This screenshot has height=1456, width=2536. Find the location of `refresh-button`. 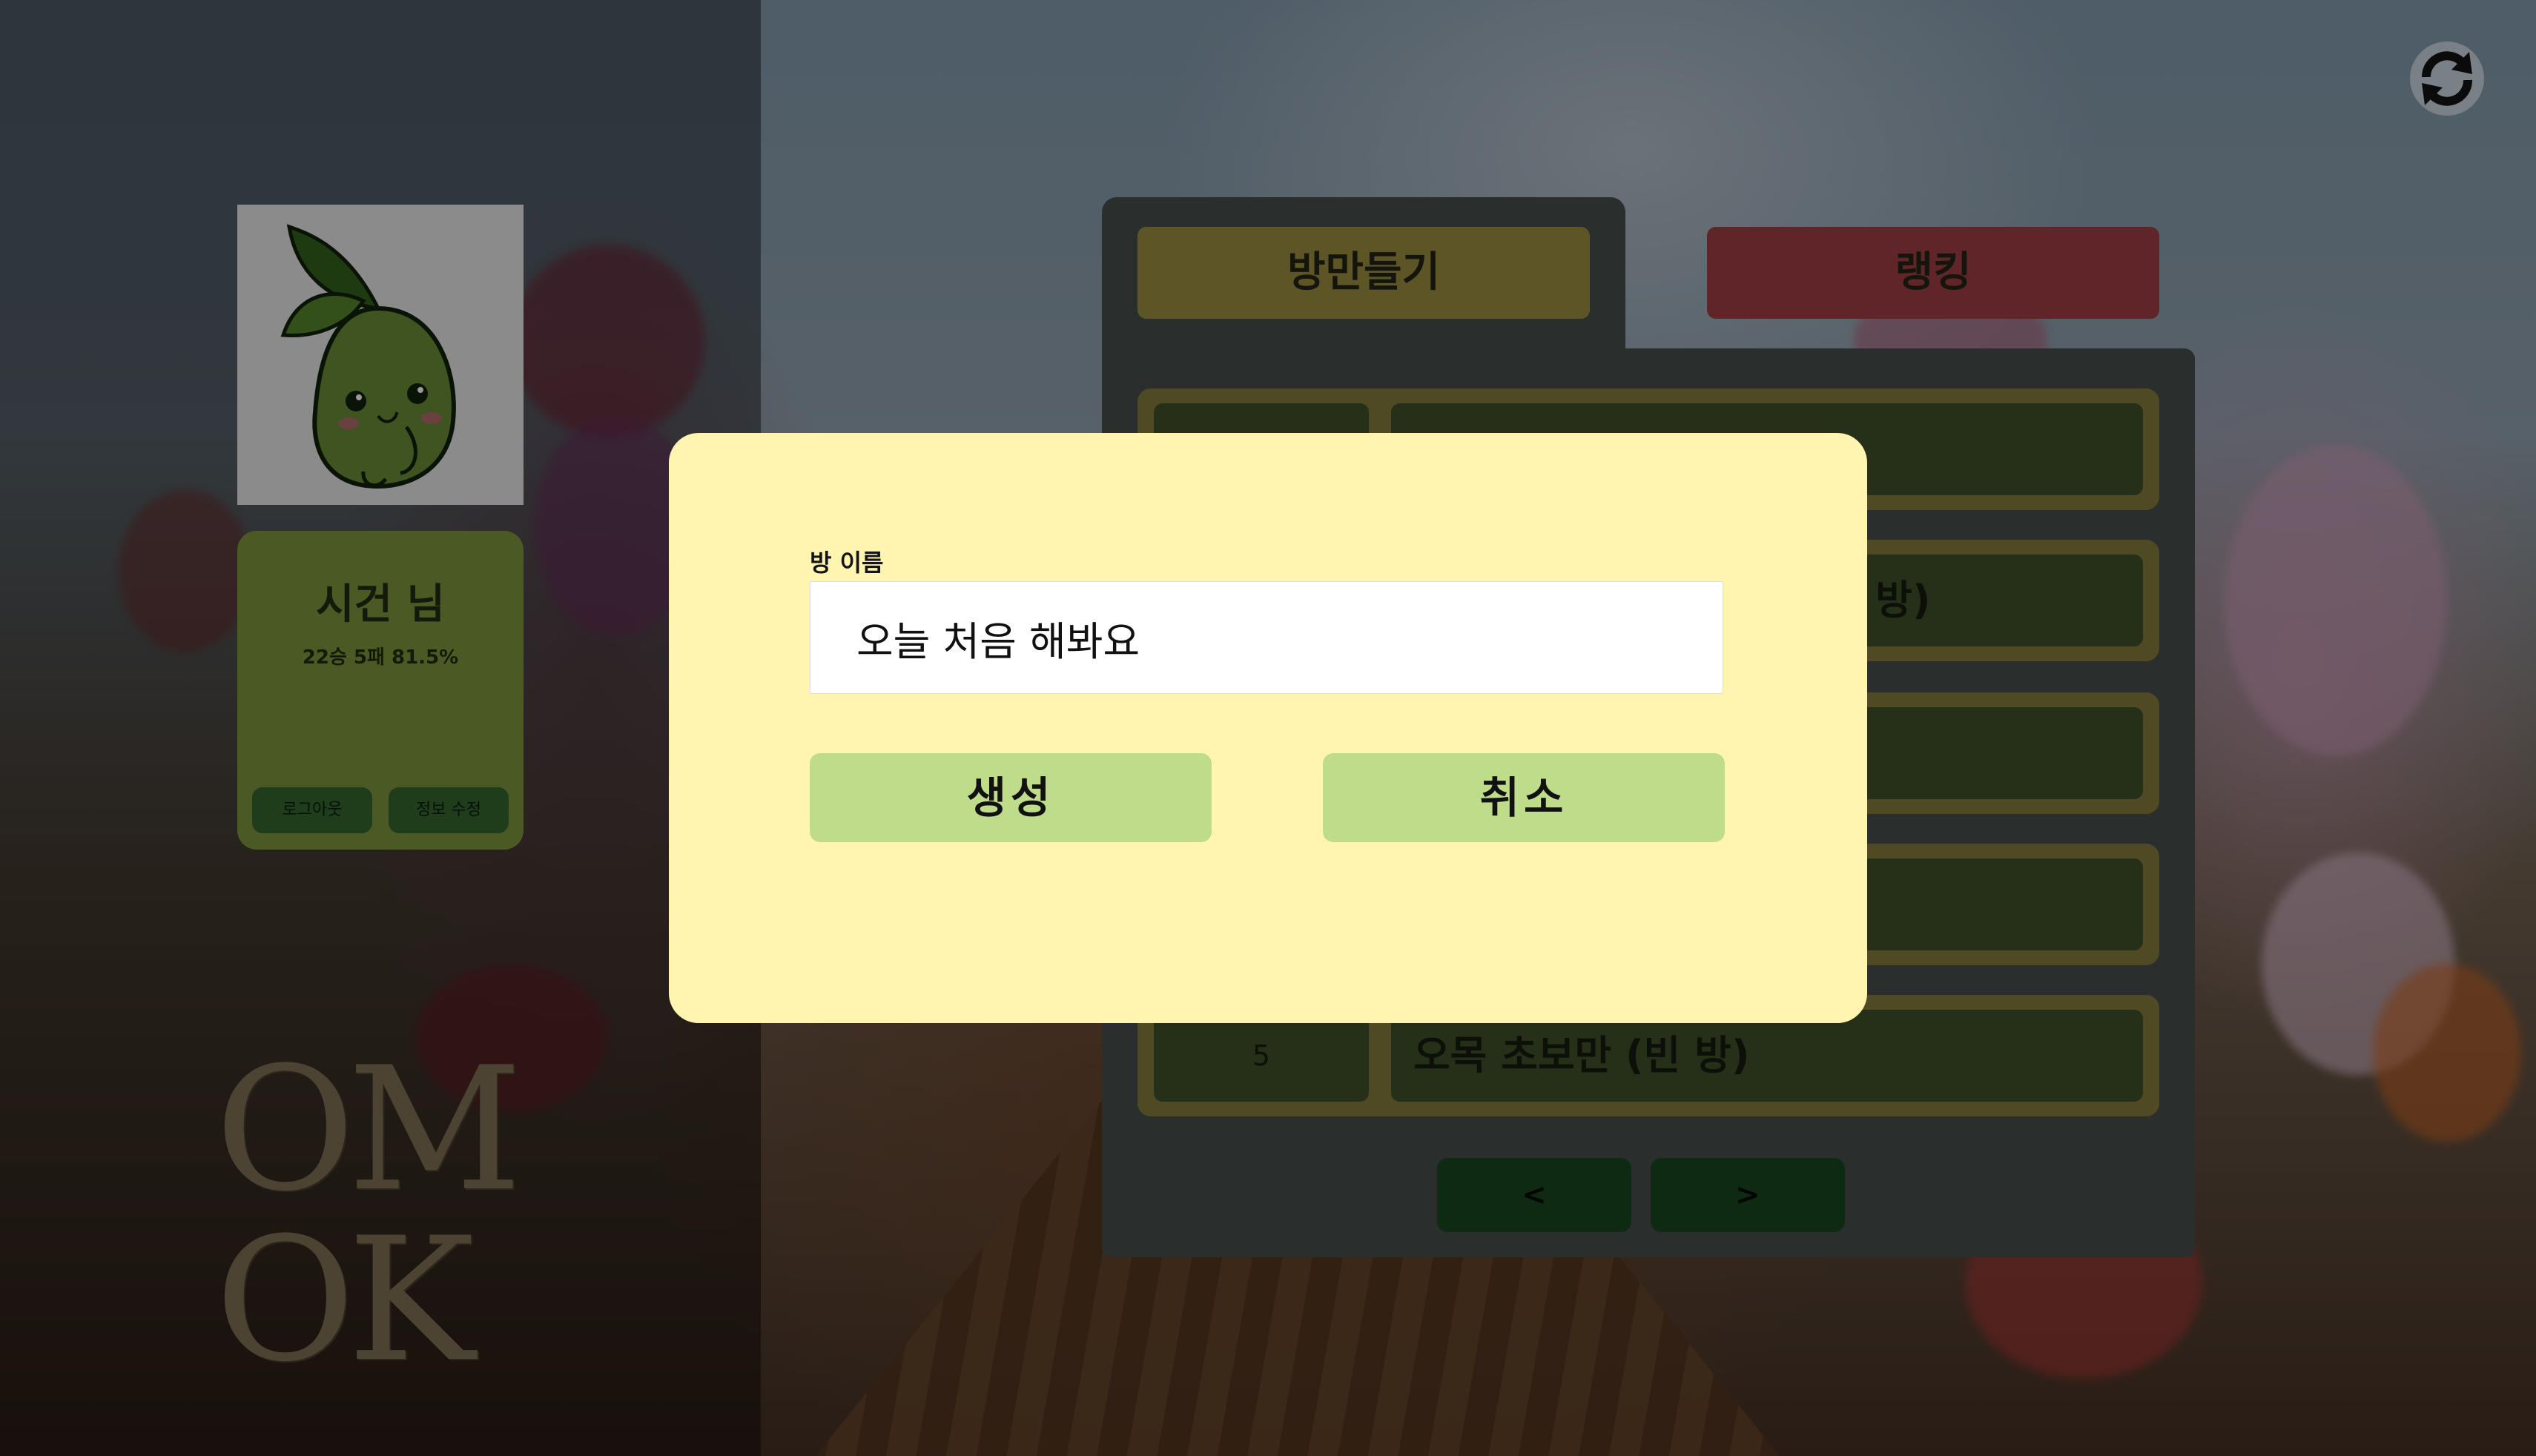

refresh-button is located at coordinates (2447, 79).